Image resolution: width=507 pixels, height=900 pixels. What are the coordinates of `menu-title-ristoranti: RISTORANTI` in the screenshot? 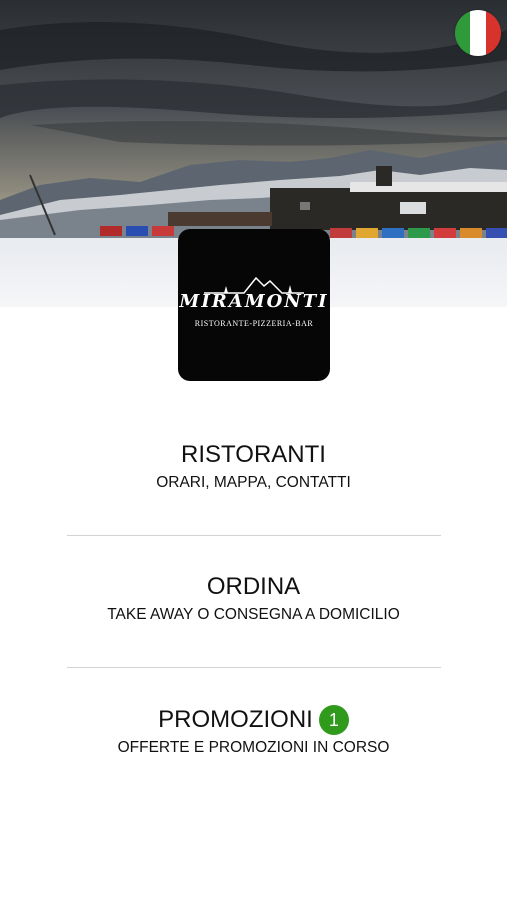 It's located at (253, 454).